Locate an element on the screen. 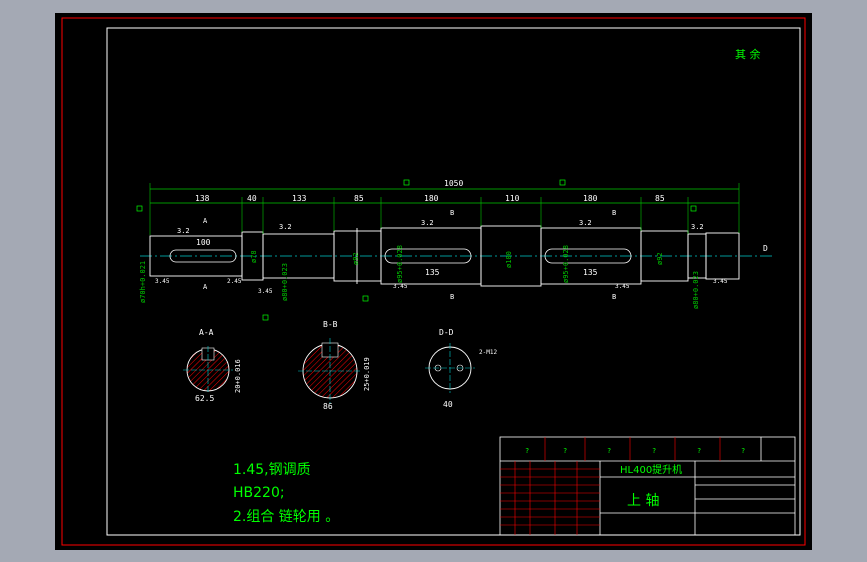 This screenshot has width=867, height=562. section-b-b: B-B 86 25+0.019 is located at coordinates (334, 365).